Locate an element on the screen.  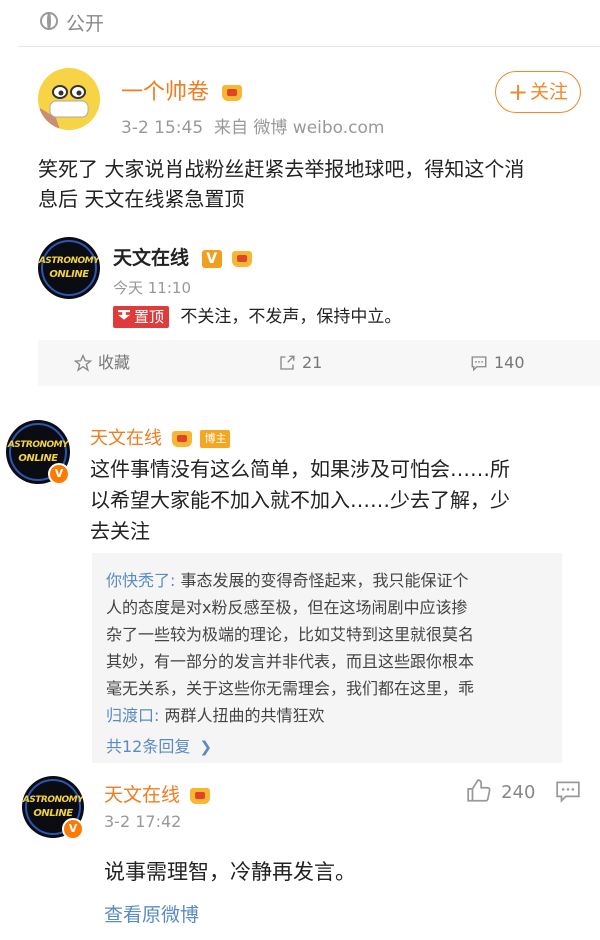
more-replies-link: 共12条回复 ❯ is located at coordinates (159, 745).